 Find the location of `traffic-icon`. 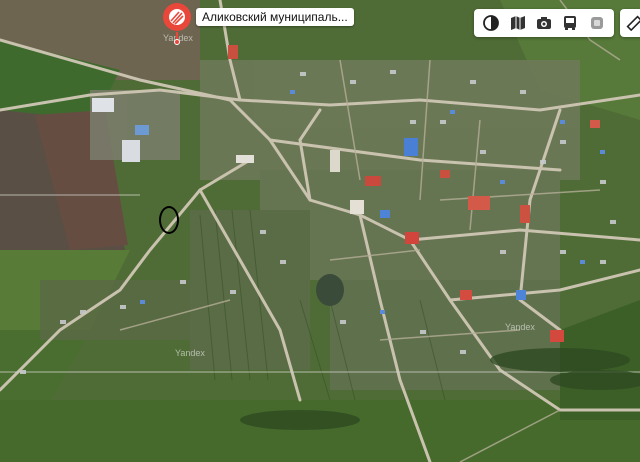

traffic-icon is located at coordinates (597, 23).